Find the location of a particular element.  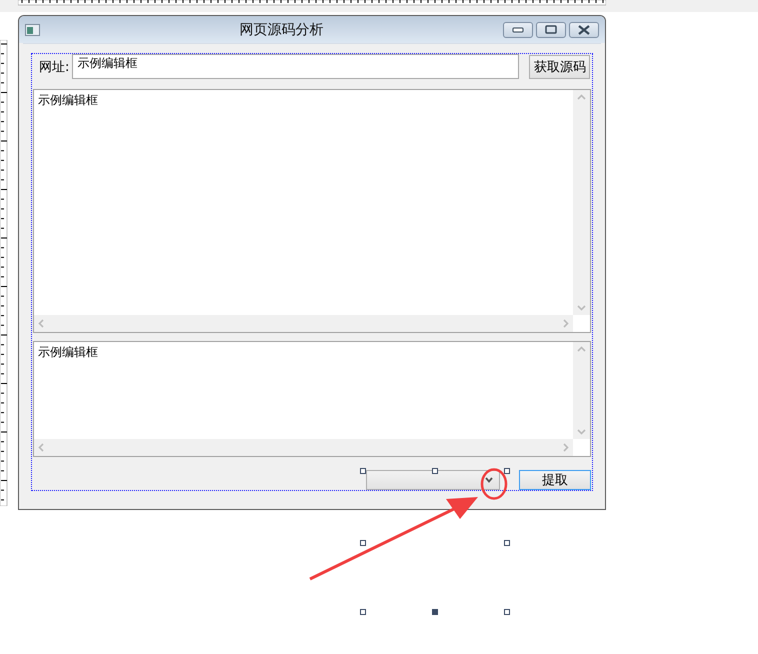

maximize-button is located at coordinates (551, 30).